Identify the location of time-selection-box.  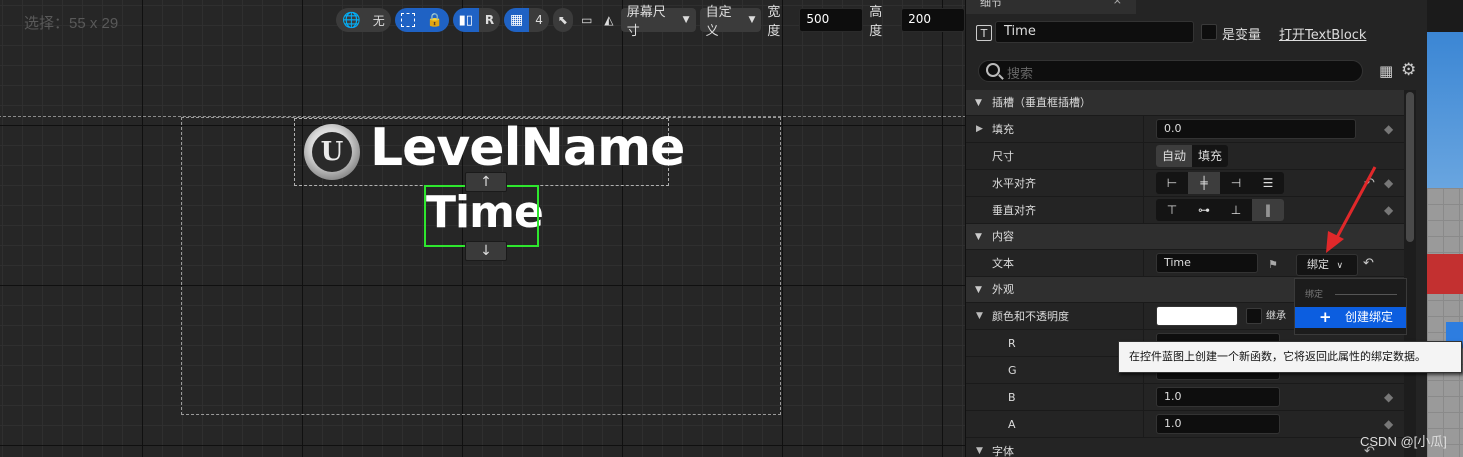
(481, 216).